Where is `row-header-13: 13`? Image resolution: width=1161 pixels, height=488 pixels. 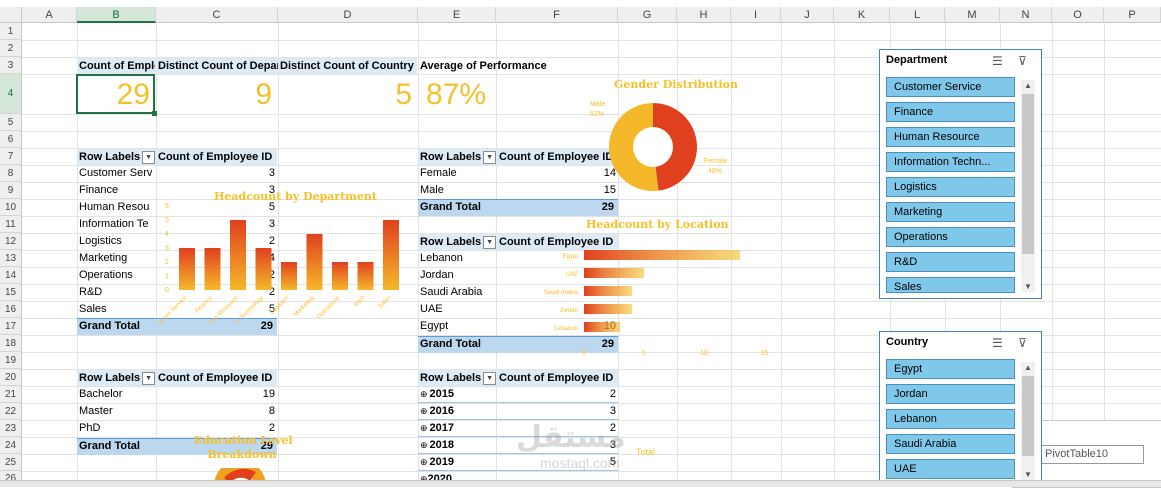 row-header-13: 13 is located at coordinates (11, 258).